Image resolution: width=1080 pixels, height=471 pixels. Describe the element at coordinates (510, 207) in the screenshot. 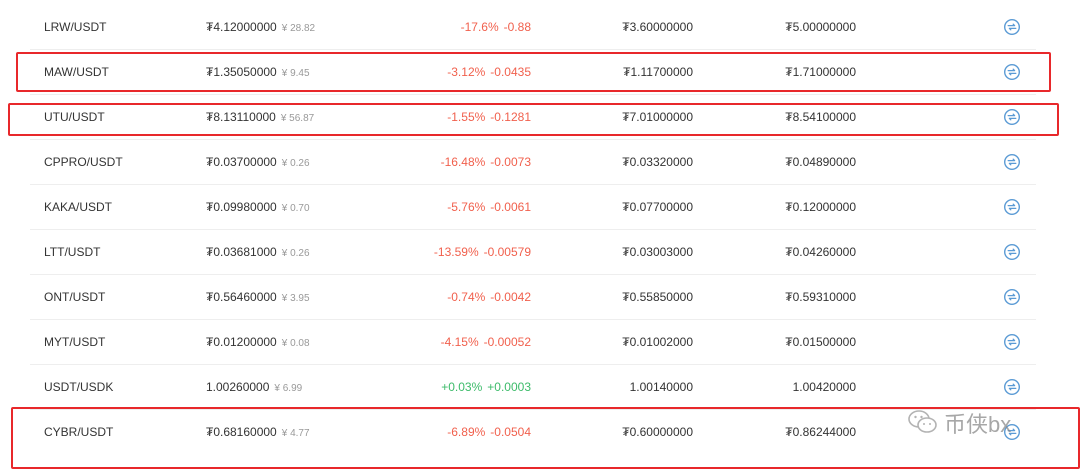

I see `change-amount: -0.0061` at that location.